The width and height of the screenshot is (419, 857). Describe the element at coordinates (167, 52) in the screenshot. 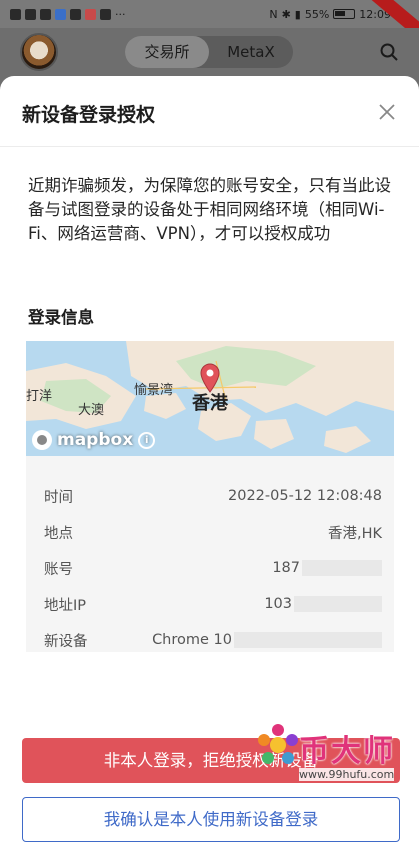

I see `tab-exchange: 交易所` at that location.